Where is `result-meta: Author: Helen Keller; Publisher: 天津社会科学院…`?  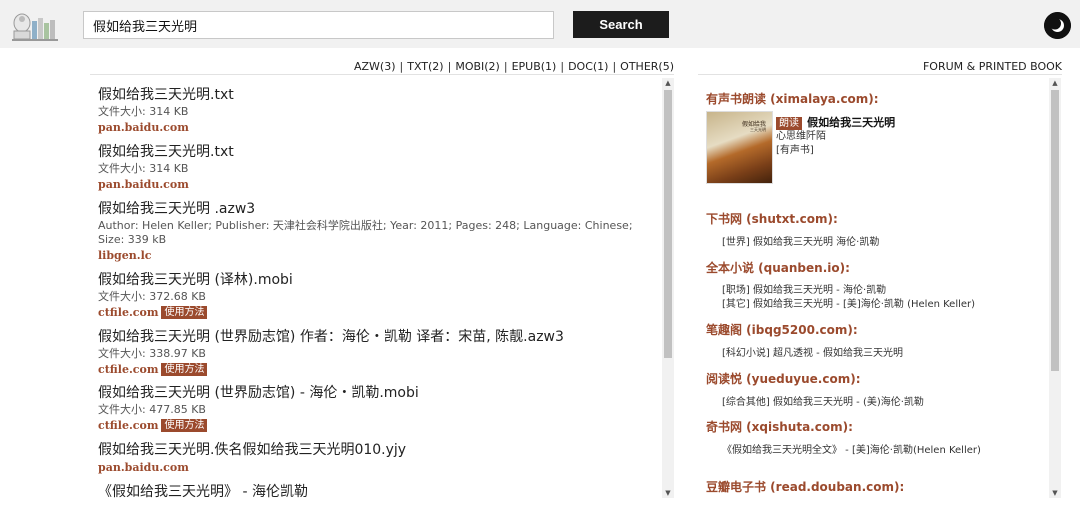
result-meta: Author: Helen Keller; Publisher: 天津社会科学院… is located at coordinates (365, 232).